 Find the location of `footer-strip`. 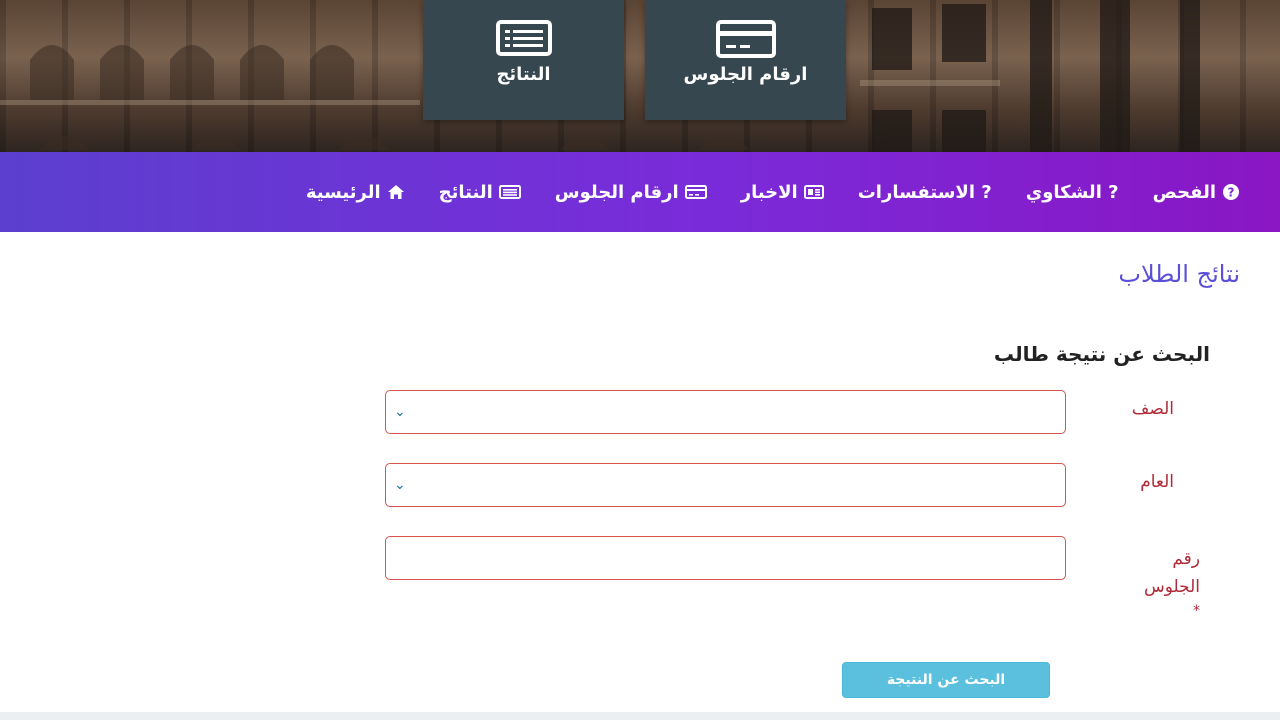

footer-strip is located at coordinates (640, 716).